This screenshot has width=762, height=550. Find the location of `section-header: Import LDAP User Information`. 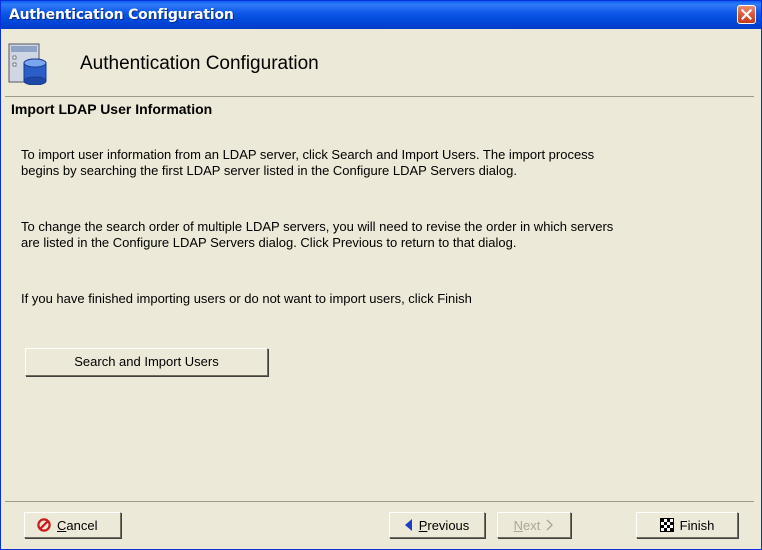

section-header: Import LDAP User Information is located at coordinates (379, 110).